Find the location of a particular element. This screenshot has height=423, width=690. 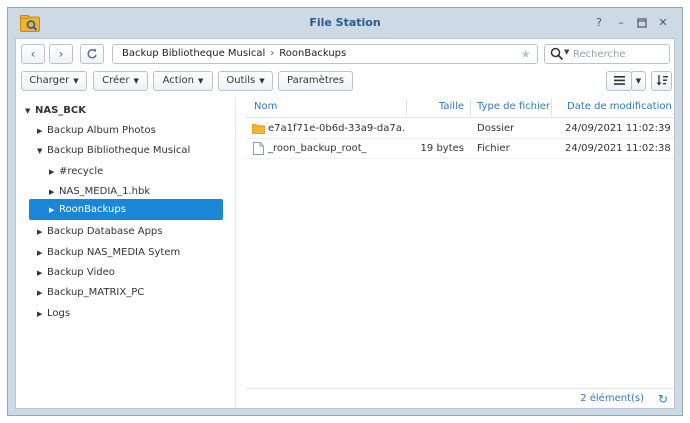

tree-item-backup-database-apps: ▶ Backup Database Apps is located at coordinates (99, 231).